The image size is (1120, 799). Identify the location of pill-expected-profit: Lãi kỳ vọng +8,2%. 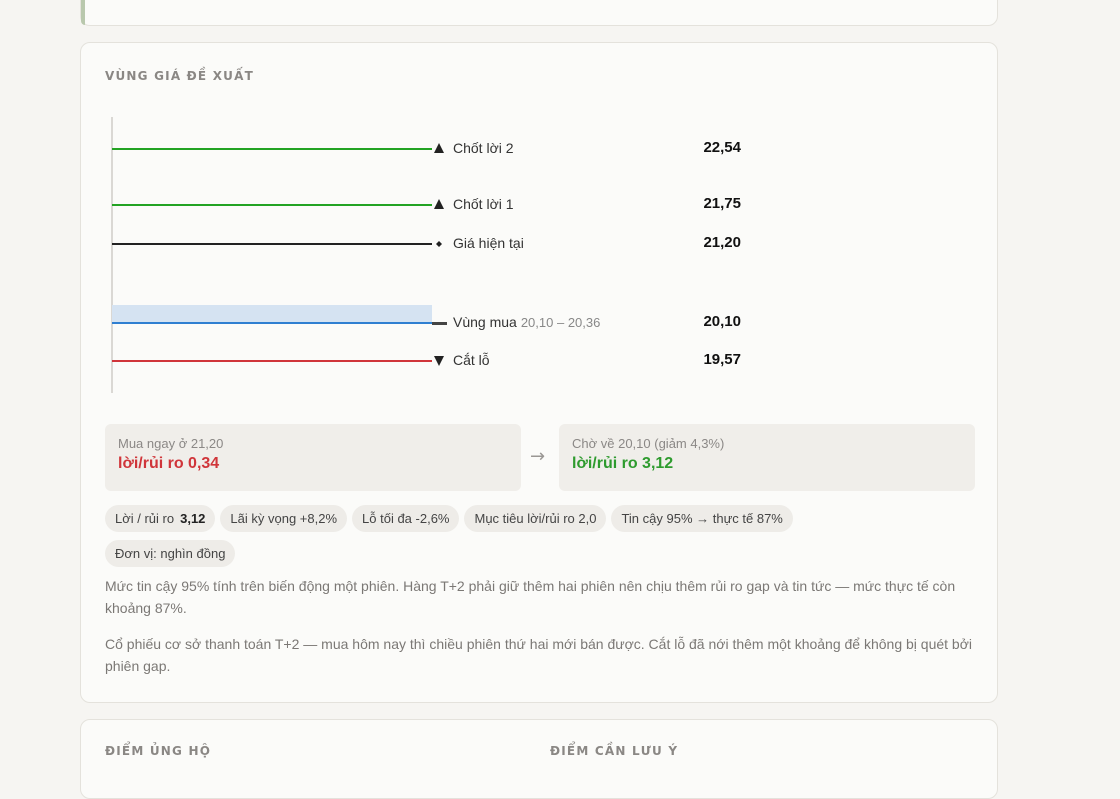
(284, 518).